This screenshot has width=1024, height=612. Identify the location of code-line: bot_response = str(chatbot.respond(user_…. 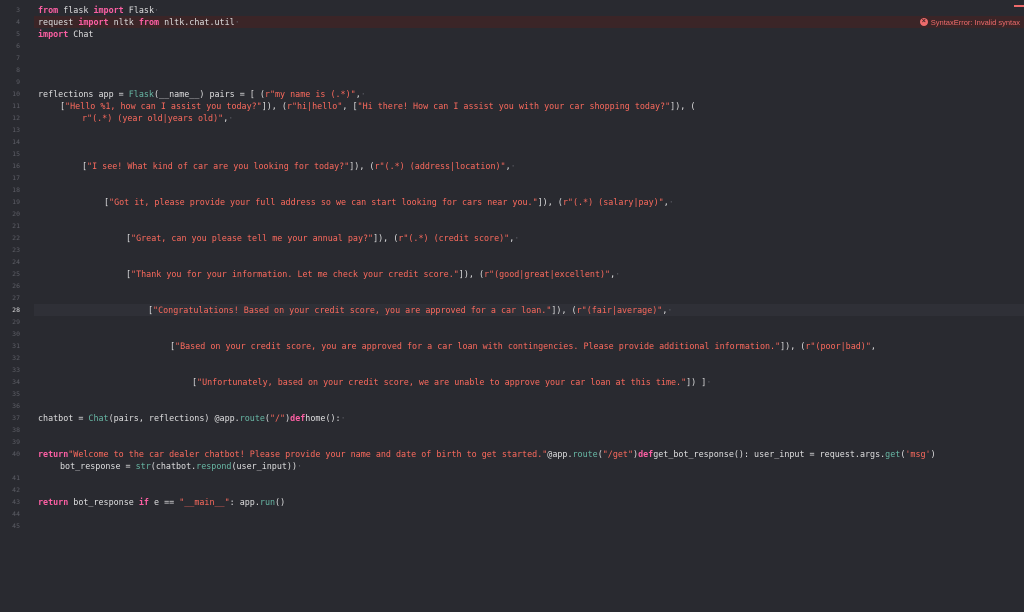
(529, 466).